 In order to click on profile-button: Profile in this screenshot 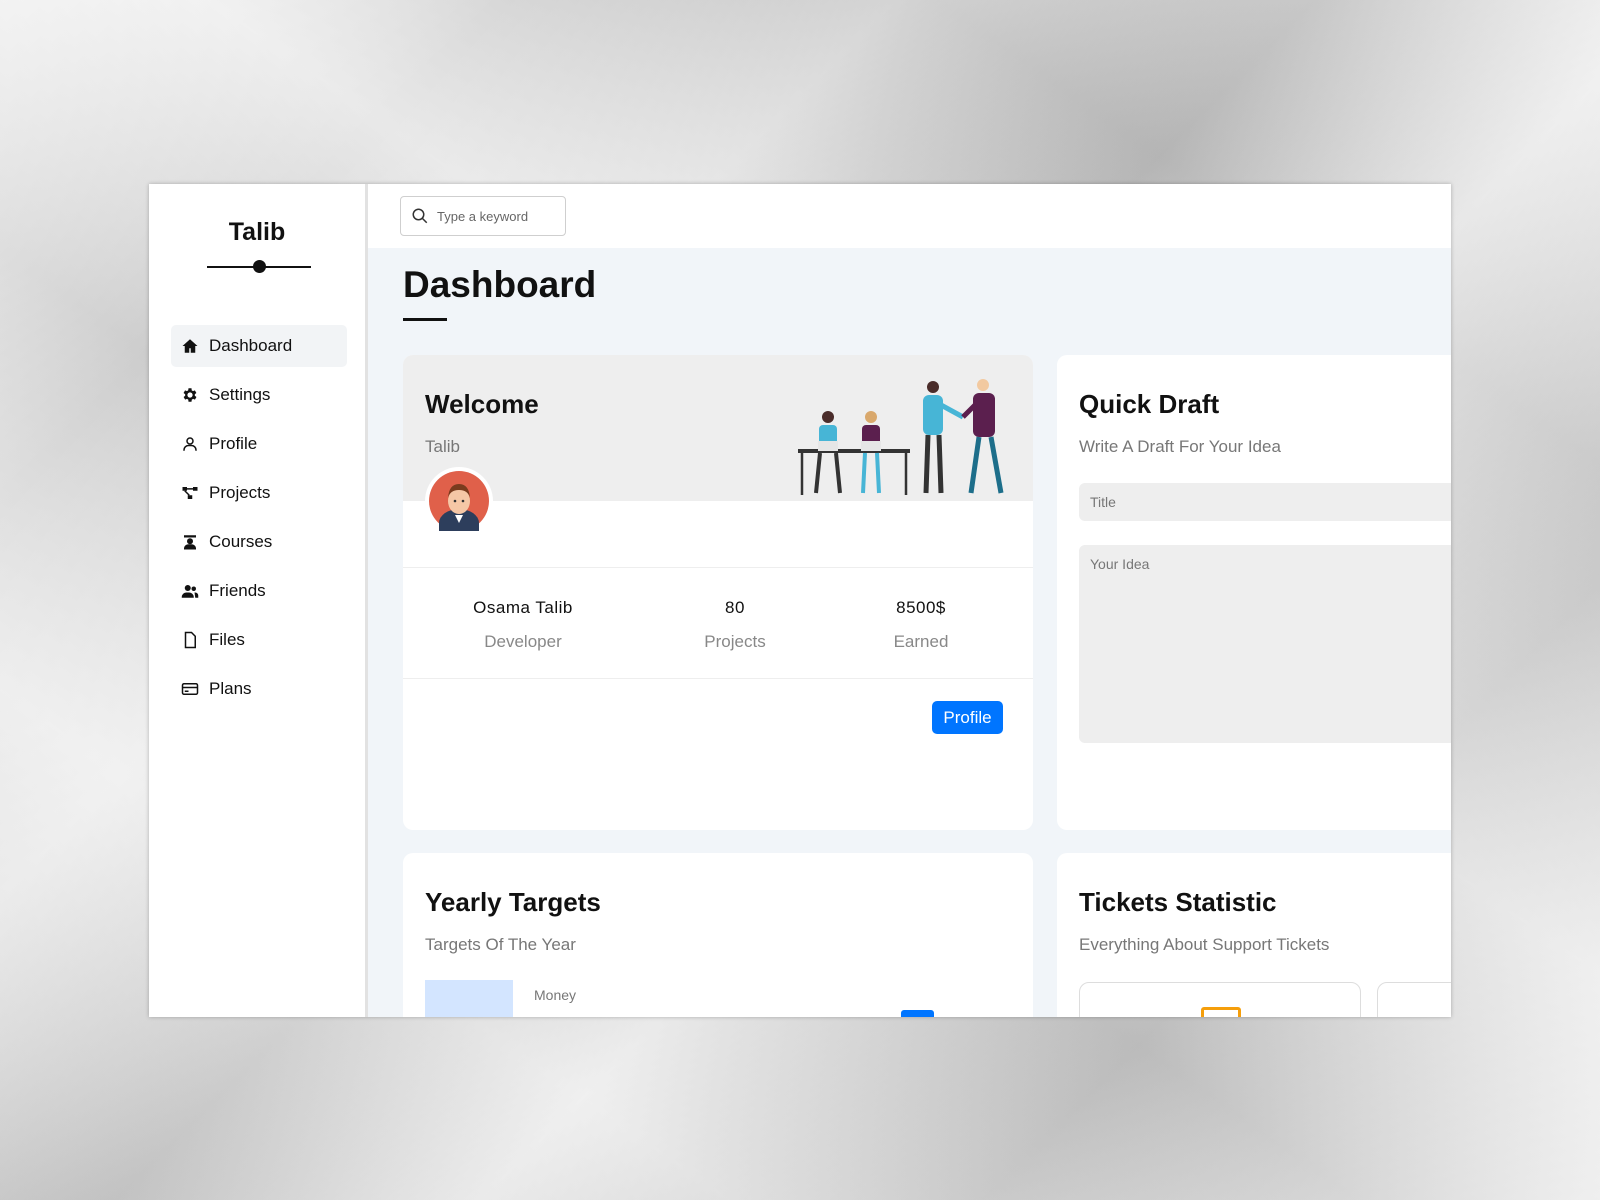, I will do `click(967, 717)`.